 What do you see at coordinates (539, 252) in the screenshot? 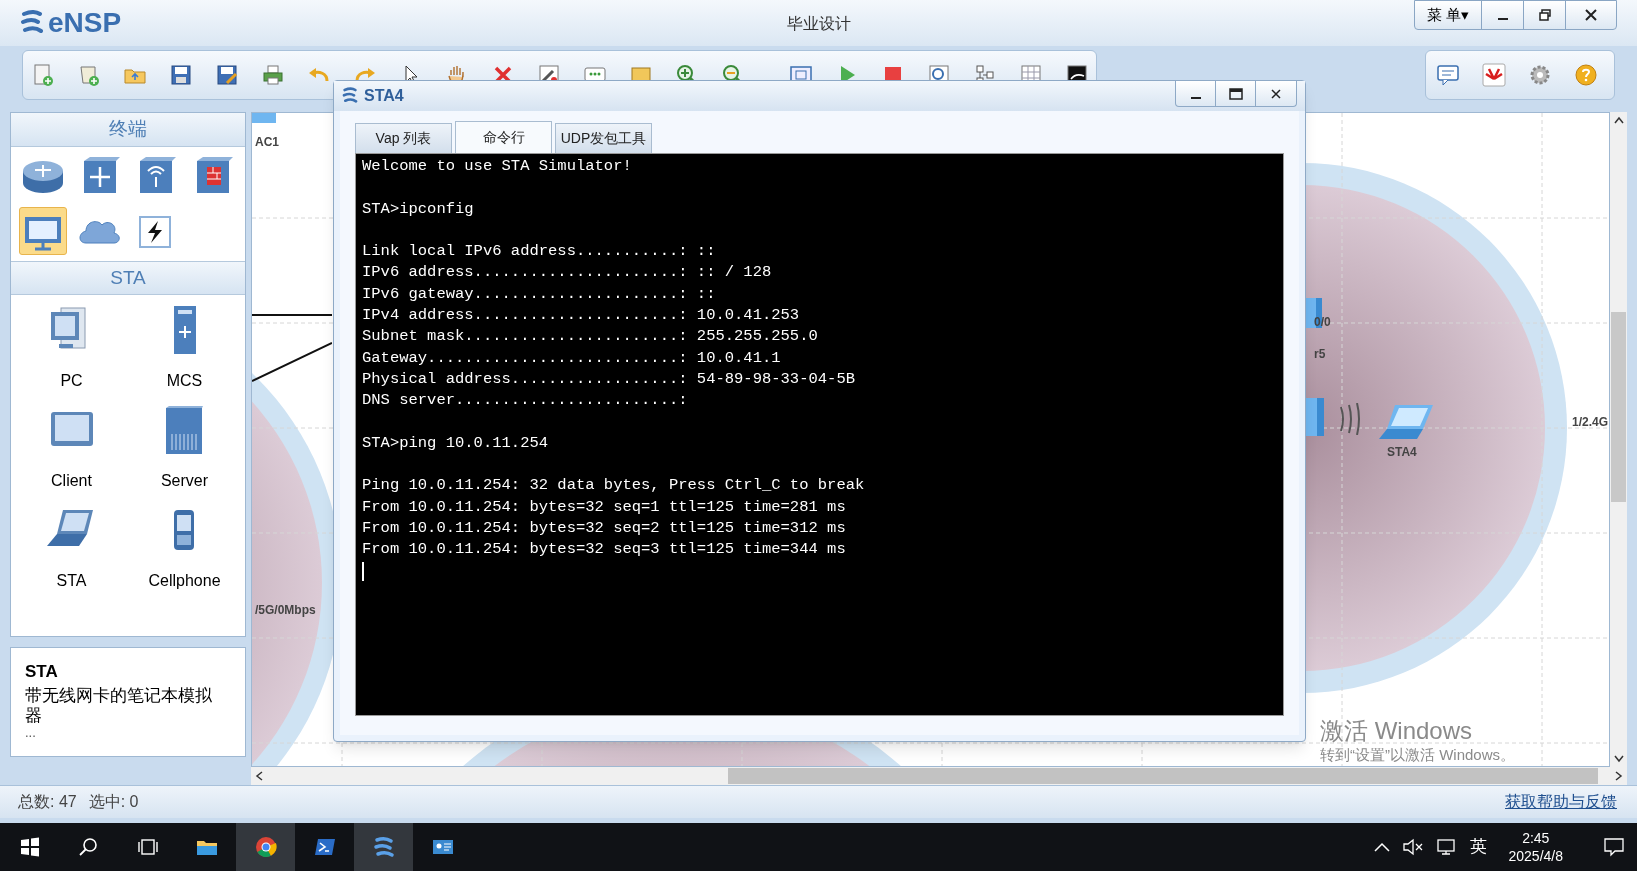
I see `terminal-line: Link local IPv6 address...........: ::` at bounding box center [539, 252].